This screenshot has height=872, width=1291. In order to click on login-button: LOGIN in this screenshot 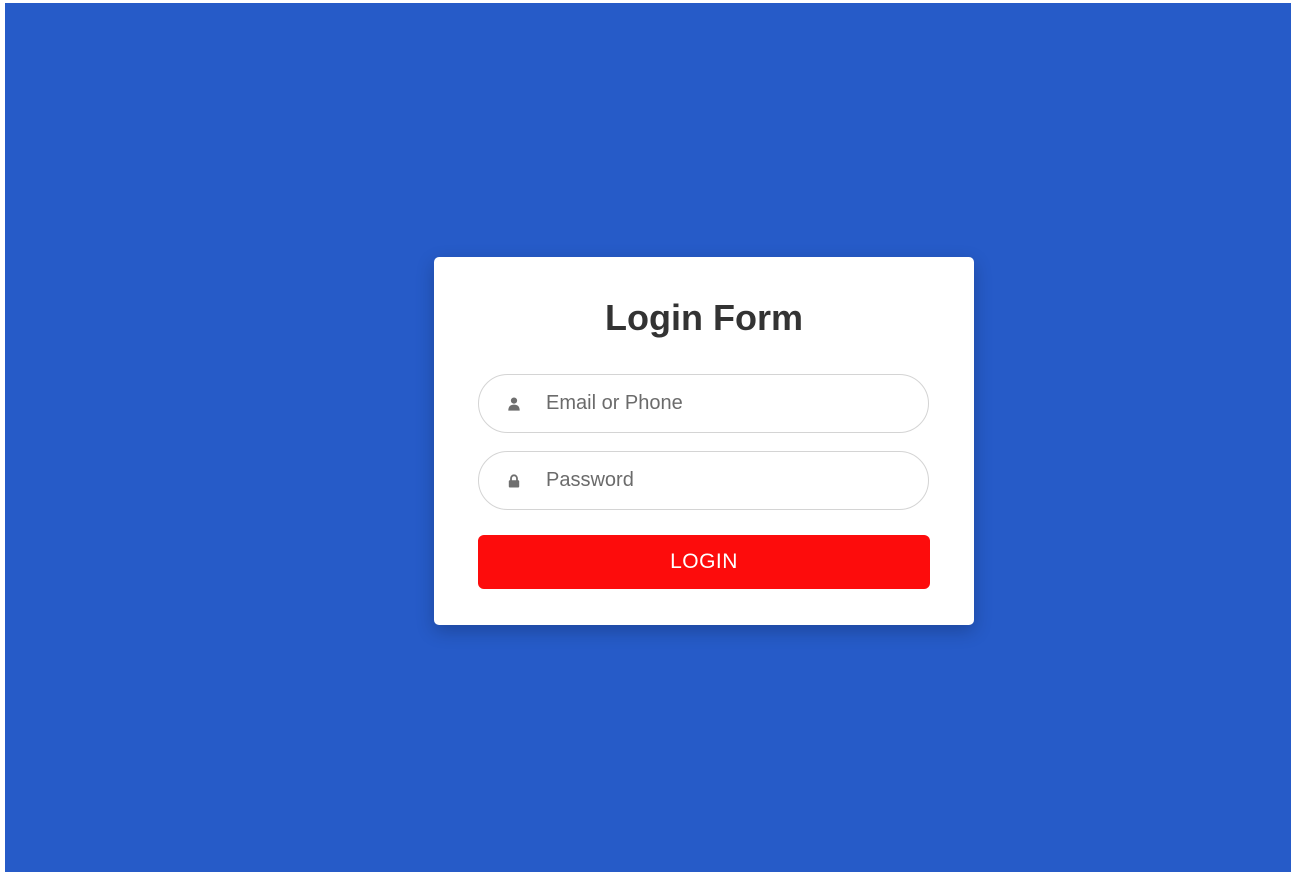, I will do `click(704, 562)`.